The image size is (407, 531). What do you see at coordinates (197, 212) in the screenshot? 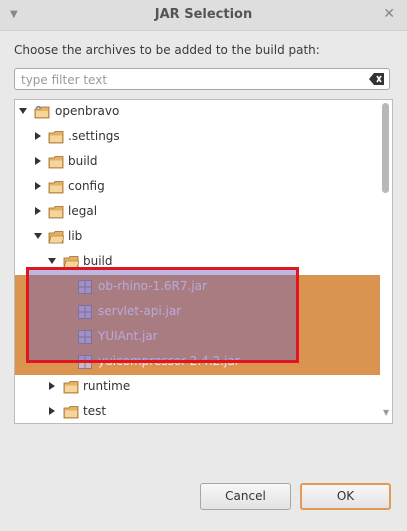
I see `tree-node-legal: legal` at bounding box center [197, 212].